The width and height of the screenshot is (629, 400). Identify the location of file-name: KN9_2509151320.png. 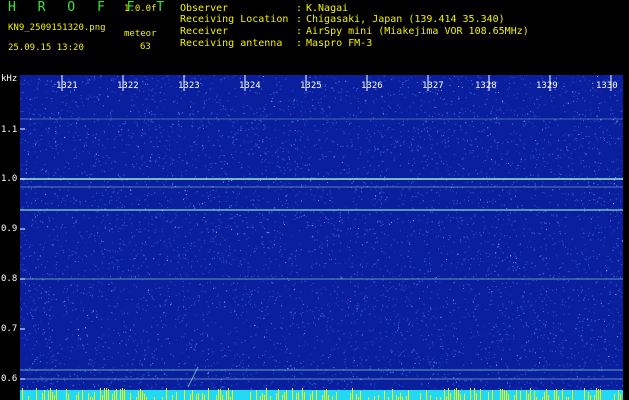
(57, 28).